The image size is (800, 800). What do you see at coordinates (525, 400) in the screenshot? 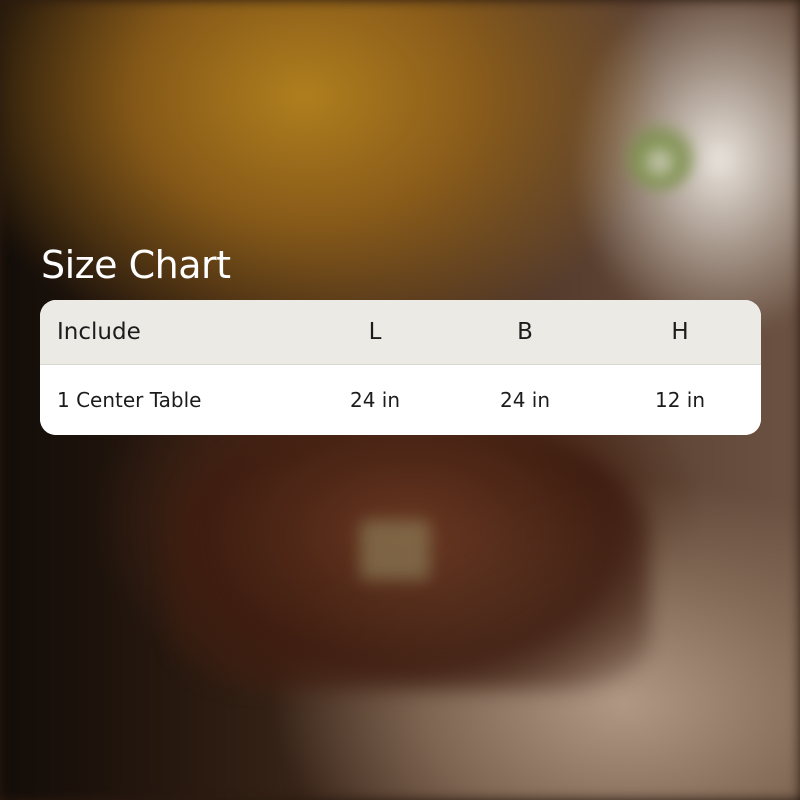
I see `cell-breadth: 24 in` at bounding box center [525, 400].